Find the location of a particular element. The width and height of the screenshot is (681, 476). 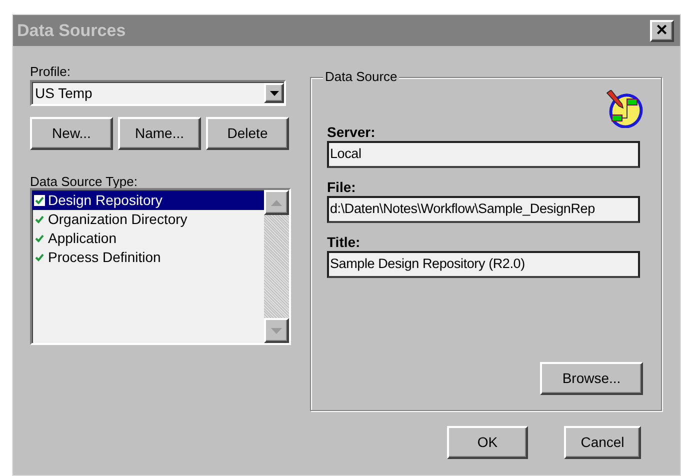

profile-label: Profile: is located at coordinates (51, 71).